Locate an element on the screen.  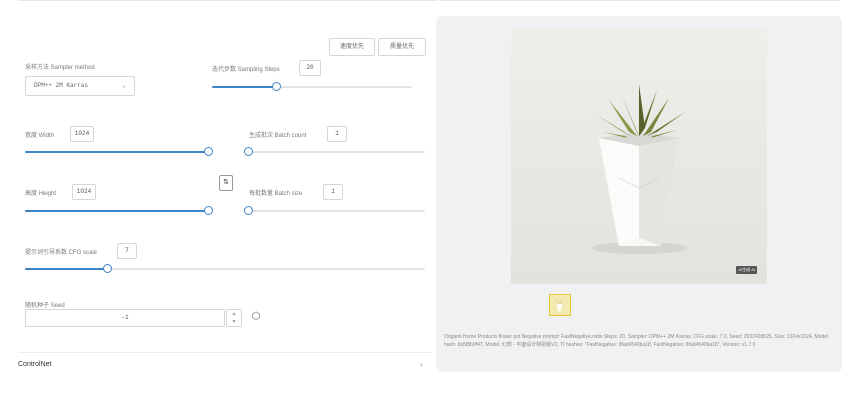
batch-count-slider-thumb is located at coordinates (248, 151).